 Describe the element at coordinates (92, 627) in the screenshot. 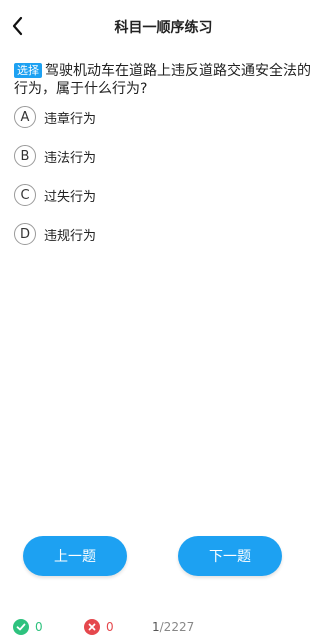

I see `cross-icon` at that location.